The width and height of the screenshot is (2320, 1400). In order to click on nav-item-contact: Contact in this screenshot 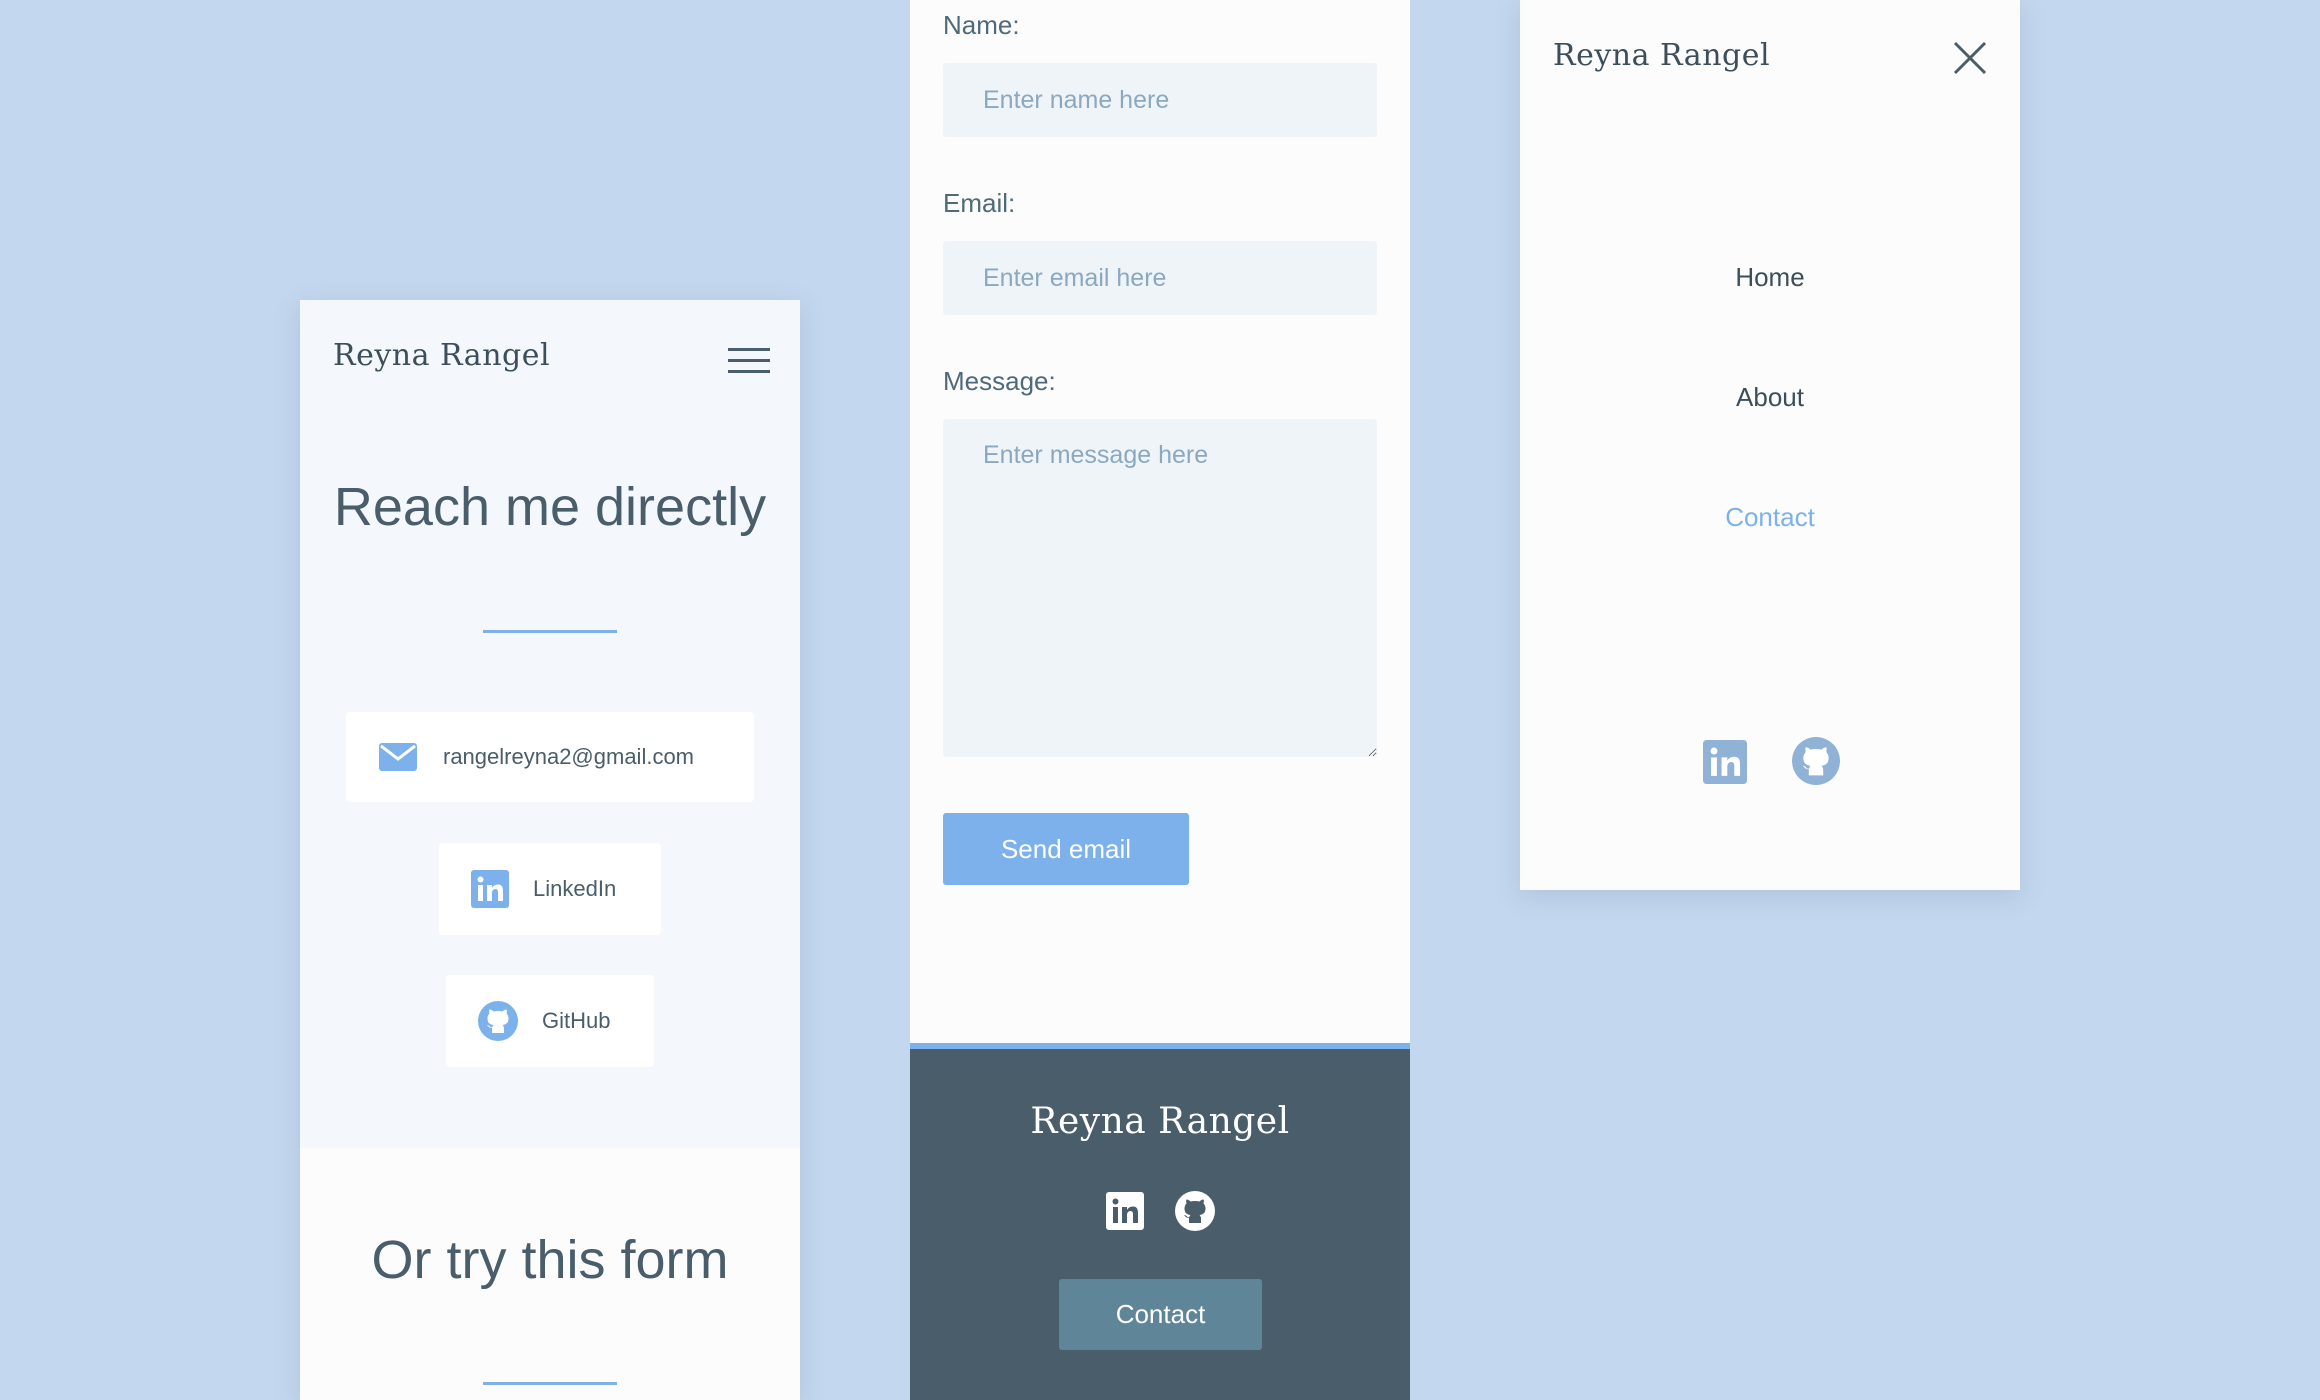, I will do `click(1770, 517)`.